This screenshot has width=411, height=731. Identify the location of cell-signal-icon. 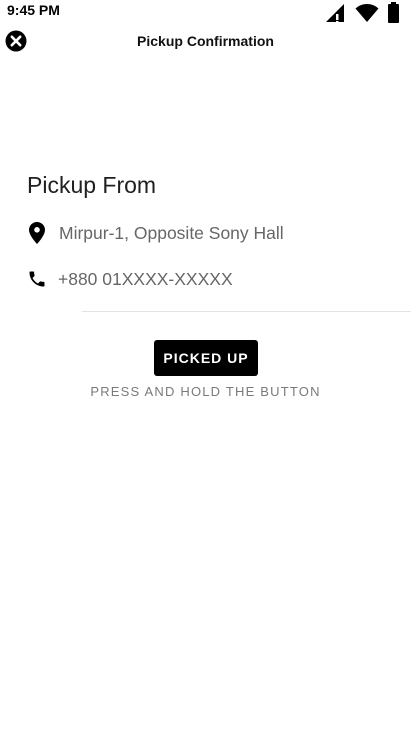
(335, 13).